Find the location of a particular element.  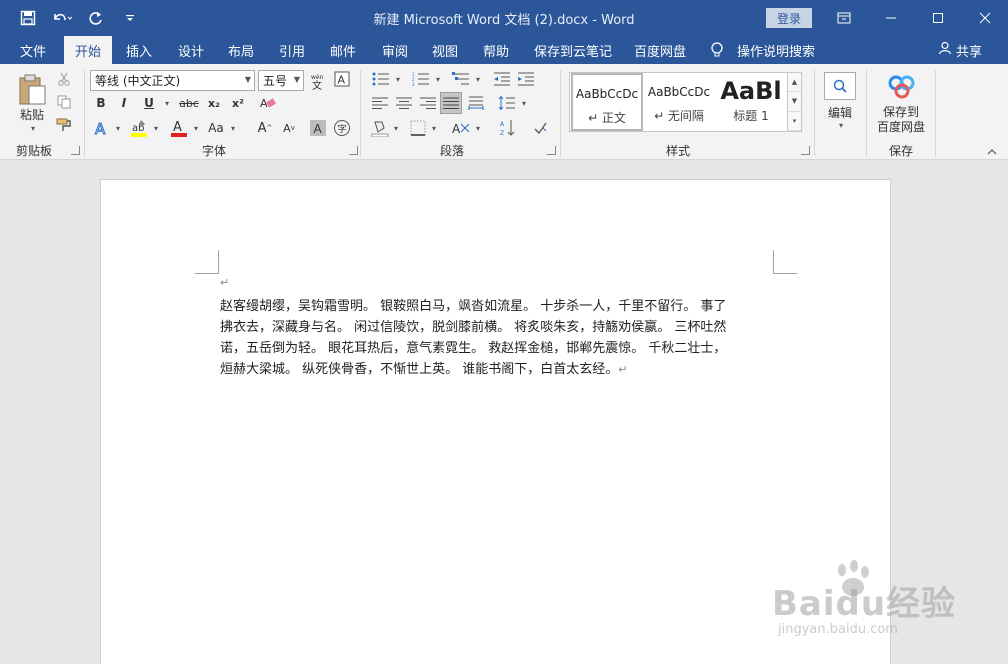

borders-dropdown: ▾ is located at coordinates (433, 128).